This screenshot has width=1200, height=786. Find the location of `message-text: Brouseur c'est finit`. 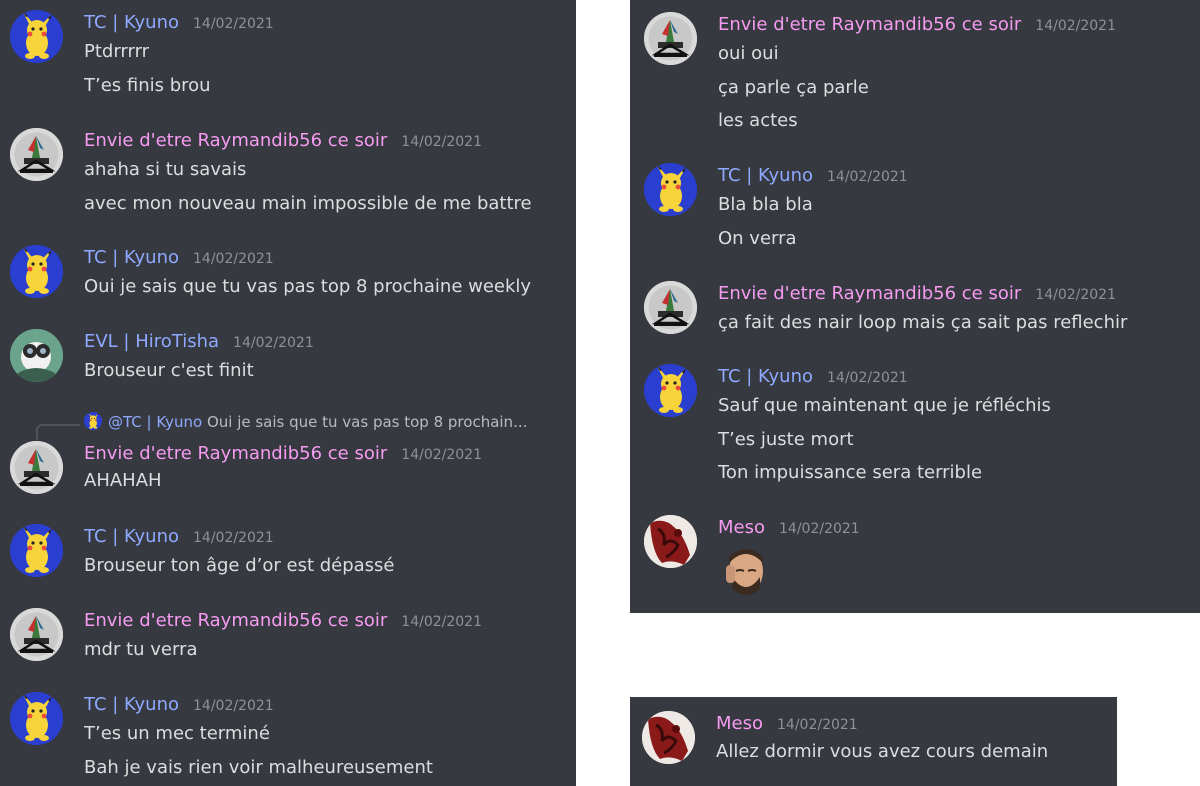

message-text: Brouseur c'est finit is located at coordinates (169, 370).